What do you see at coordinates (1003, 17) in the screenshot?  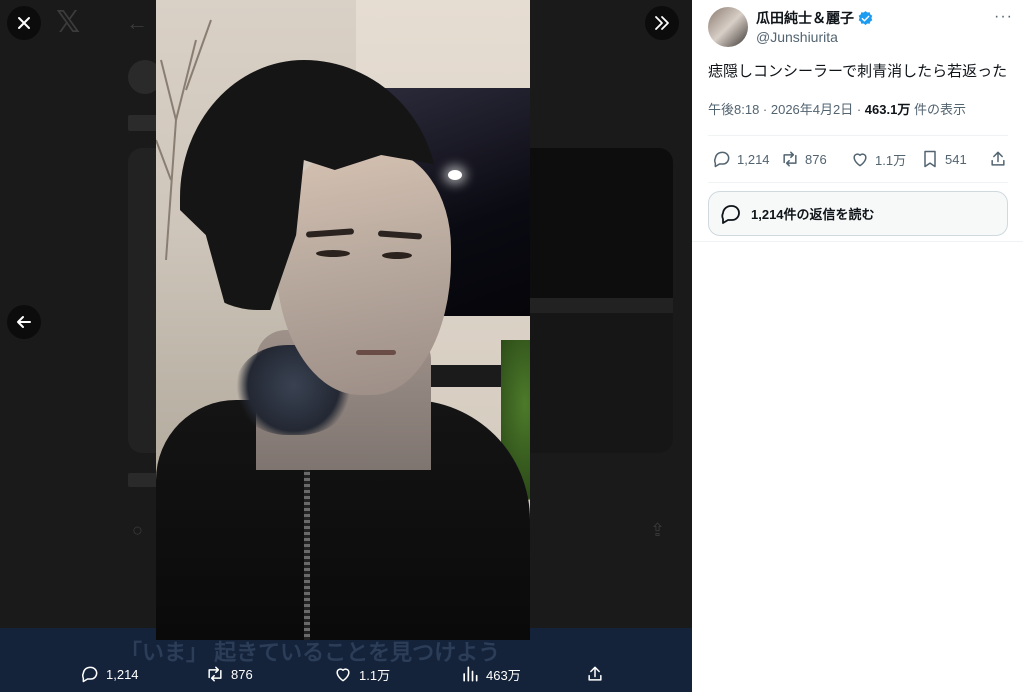 I see `more-icon: ···` at bounding box center [1003, 17].